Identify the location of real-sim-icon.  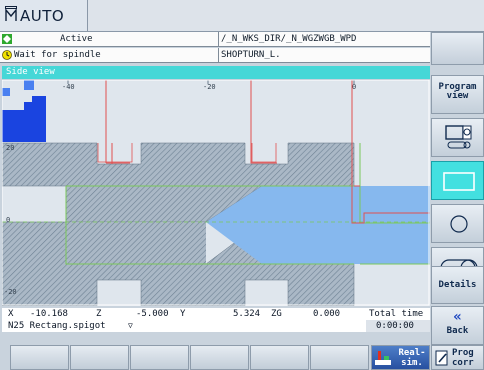
(383, 358).